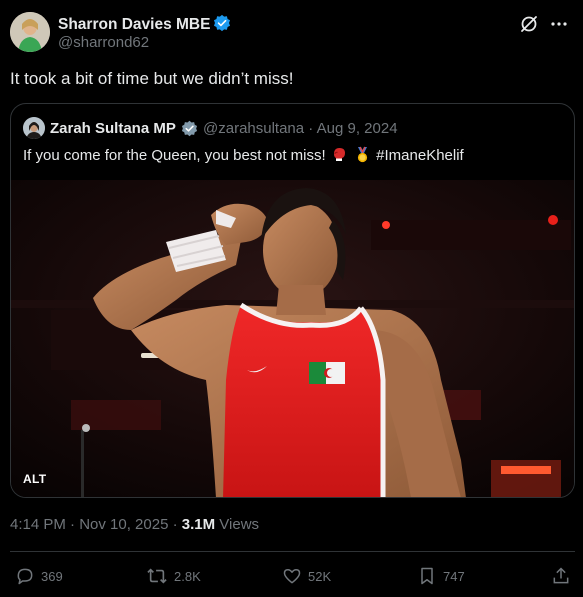 The width and height of the screenshot is (583, 597). Describe the element at coordinates (306, 576) in the screenshot. I see `like-button: 52K` at that location.